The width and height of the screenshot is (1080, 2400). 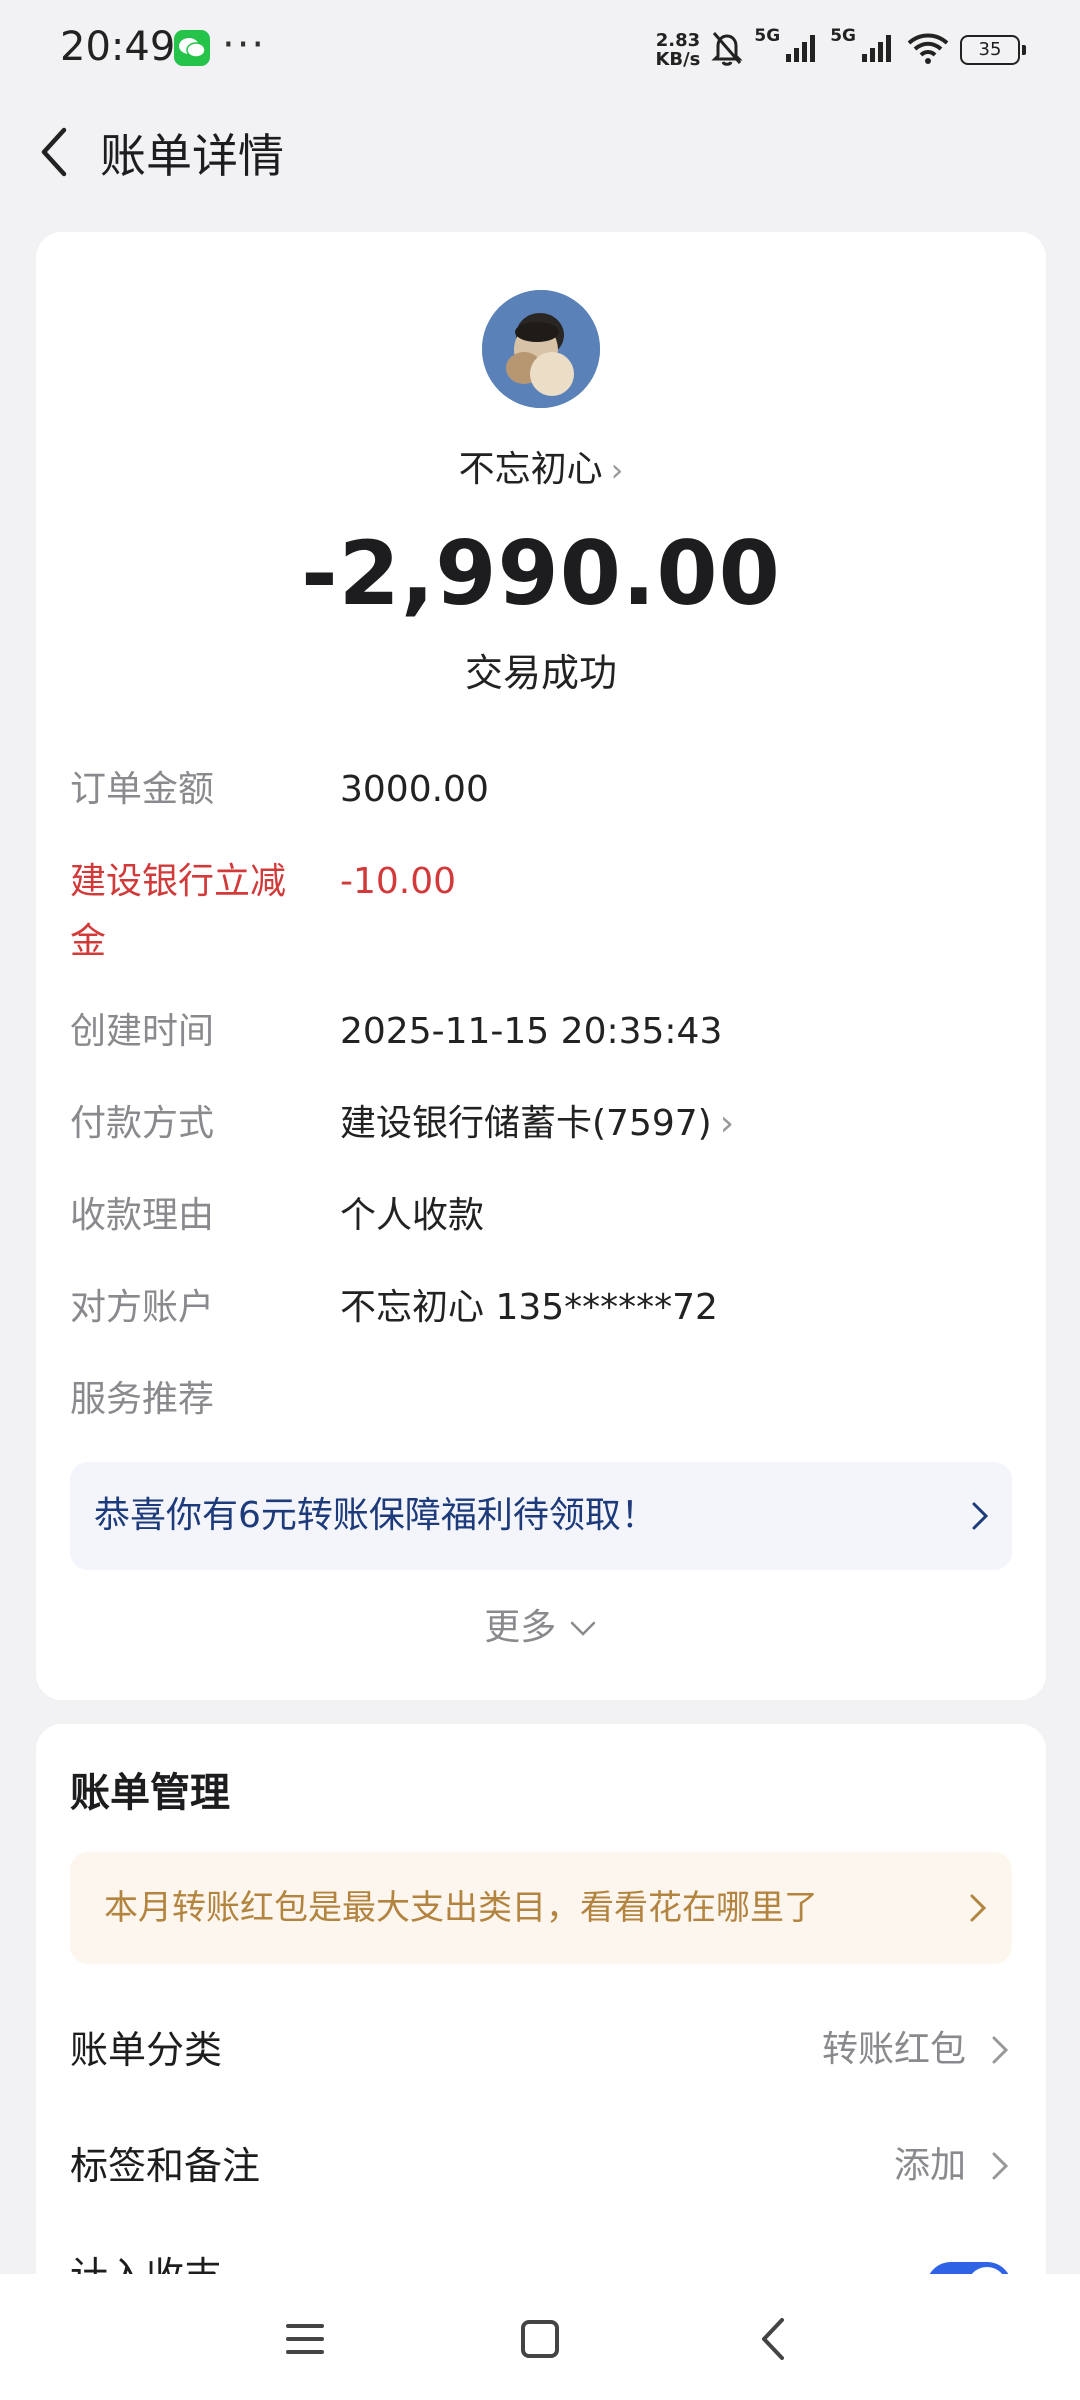 What do you see at coordinates (55, 152) in the screenshot?
I see `back-button` at bounding box center [55, 152].